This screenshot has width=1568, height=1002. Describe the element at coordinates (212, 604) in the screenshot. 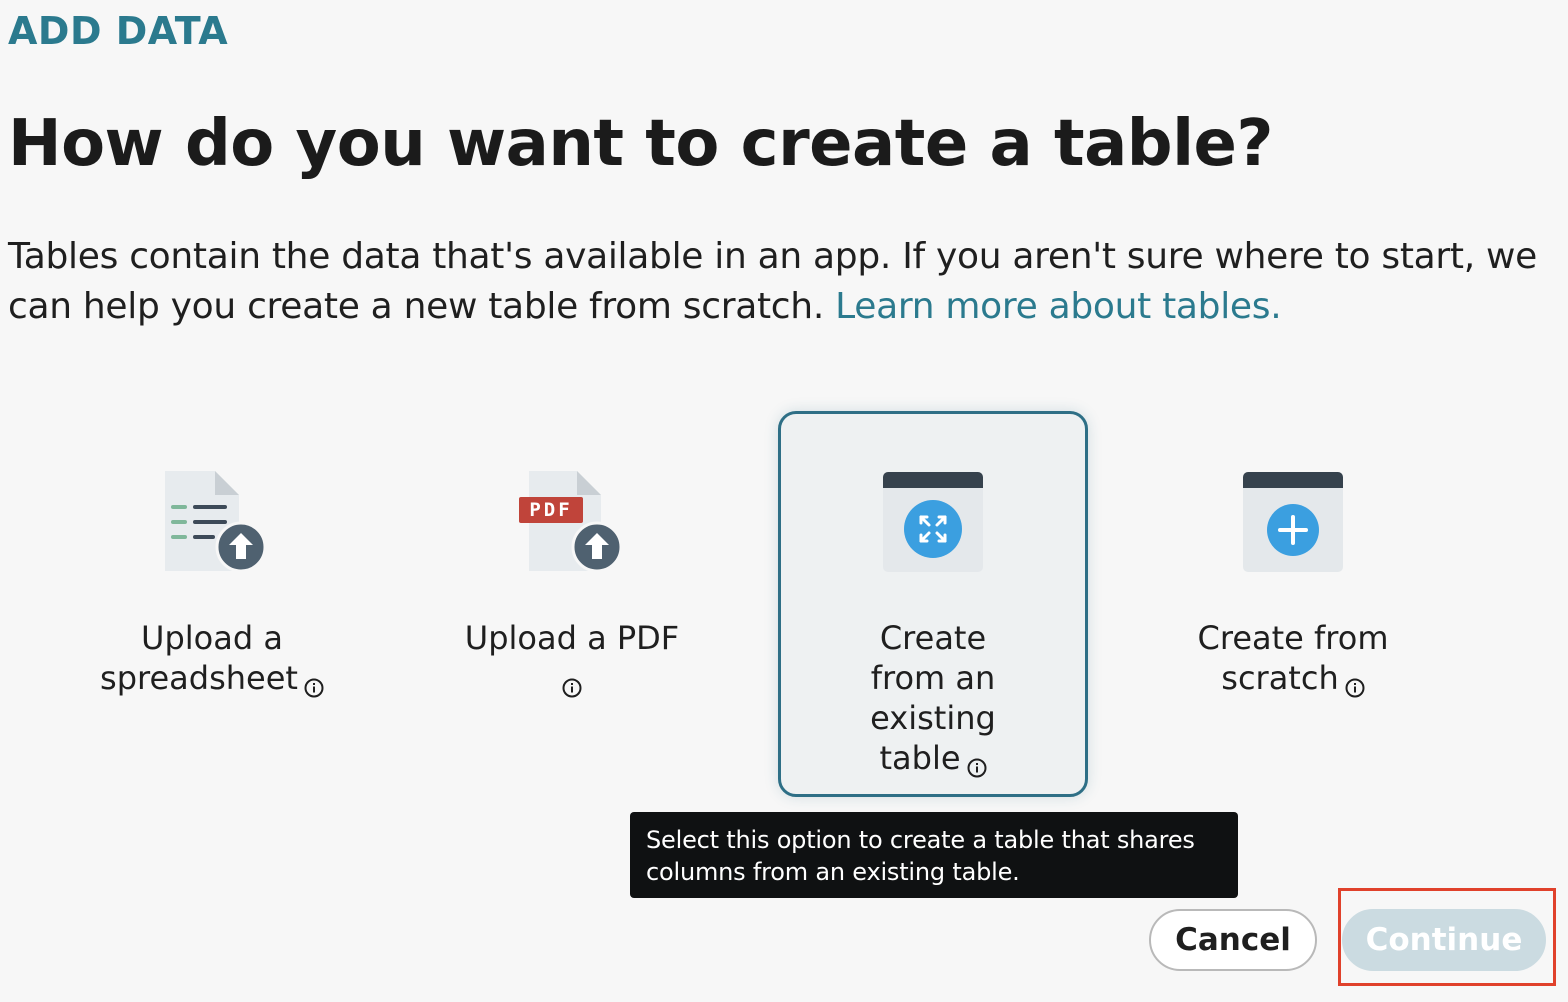

I see `option-upload-spreadsheet: Upload a spreadsheet` at that location.